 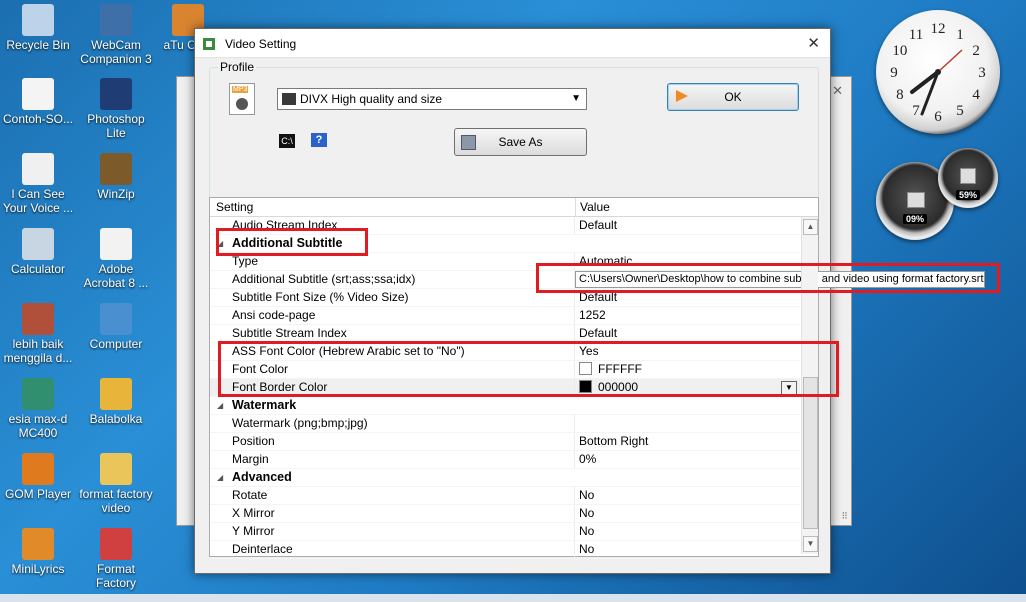 I want to click on grid-property-row: Subtitle Stream Index Default, so click(x=505, y=334).